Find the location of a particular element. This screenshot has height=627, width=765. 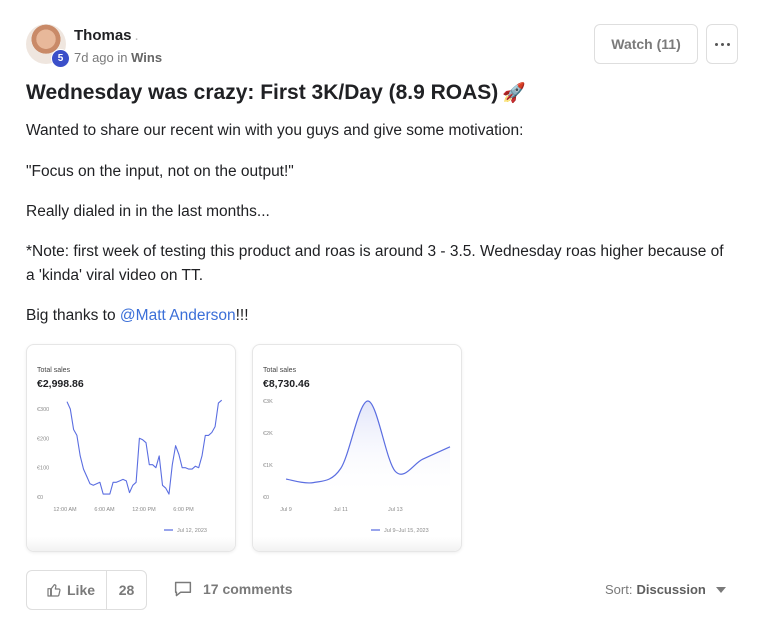

x-tick-label: Jul 11 is located at coordinates (341, 510).